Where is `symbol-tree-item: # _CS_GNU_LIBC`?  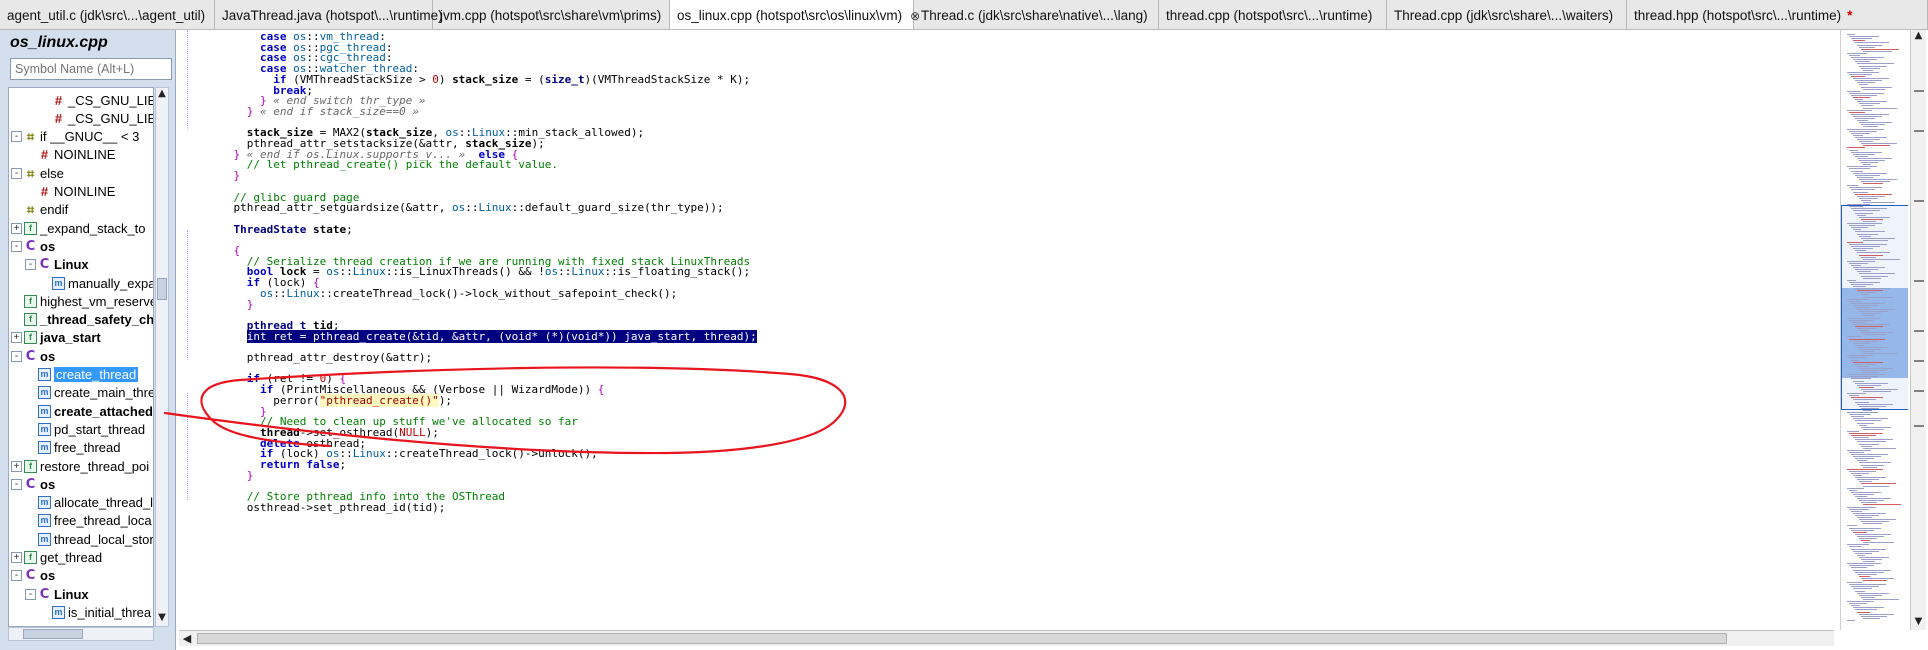
symbol-tree-item: # _CS_GNU_LIBC is located at coordinates (96, 100).